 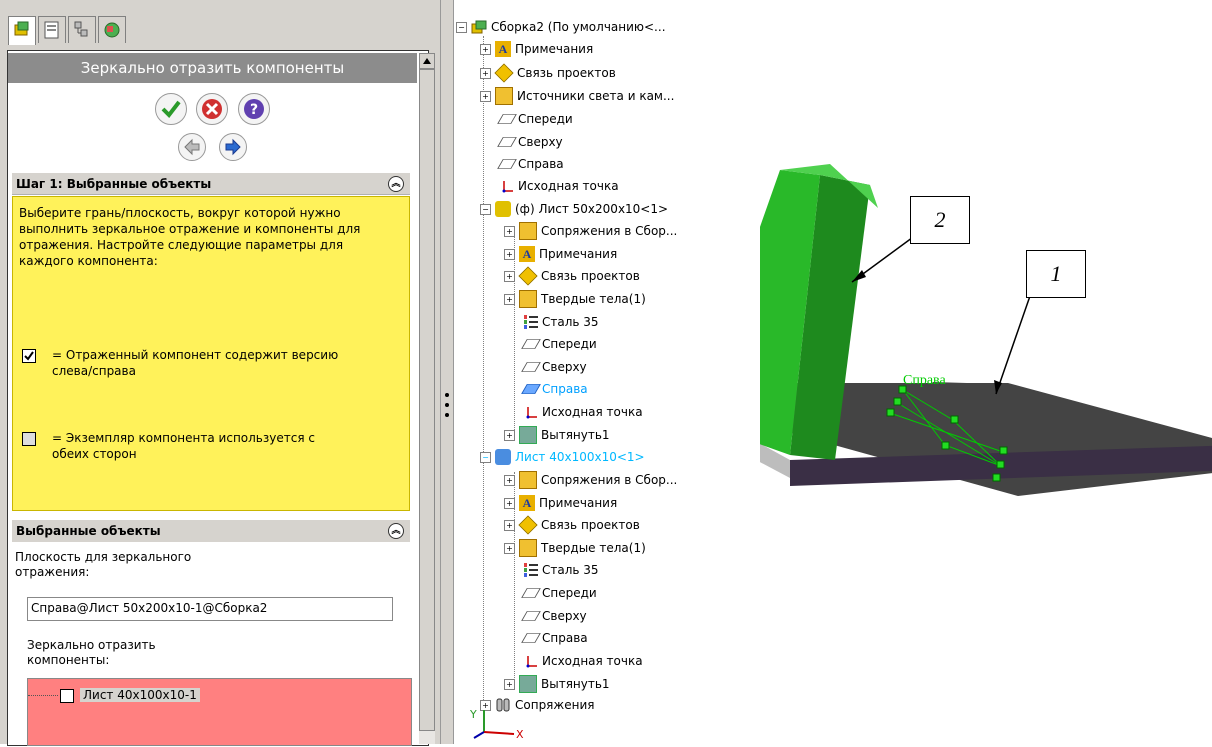 I want to click on tab-display-manager, so click(x=112, y=29).